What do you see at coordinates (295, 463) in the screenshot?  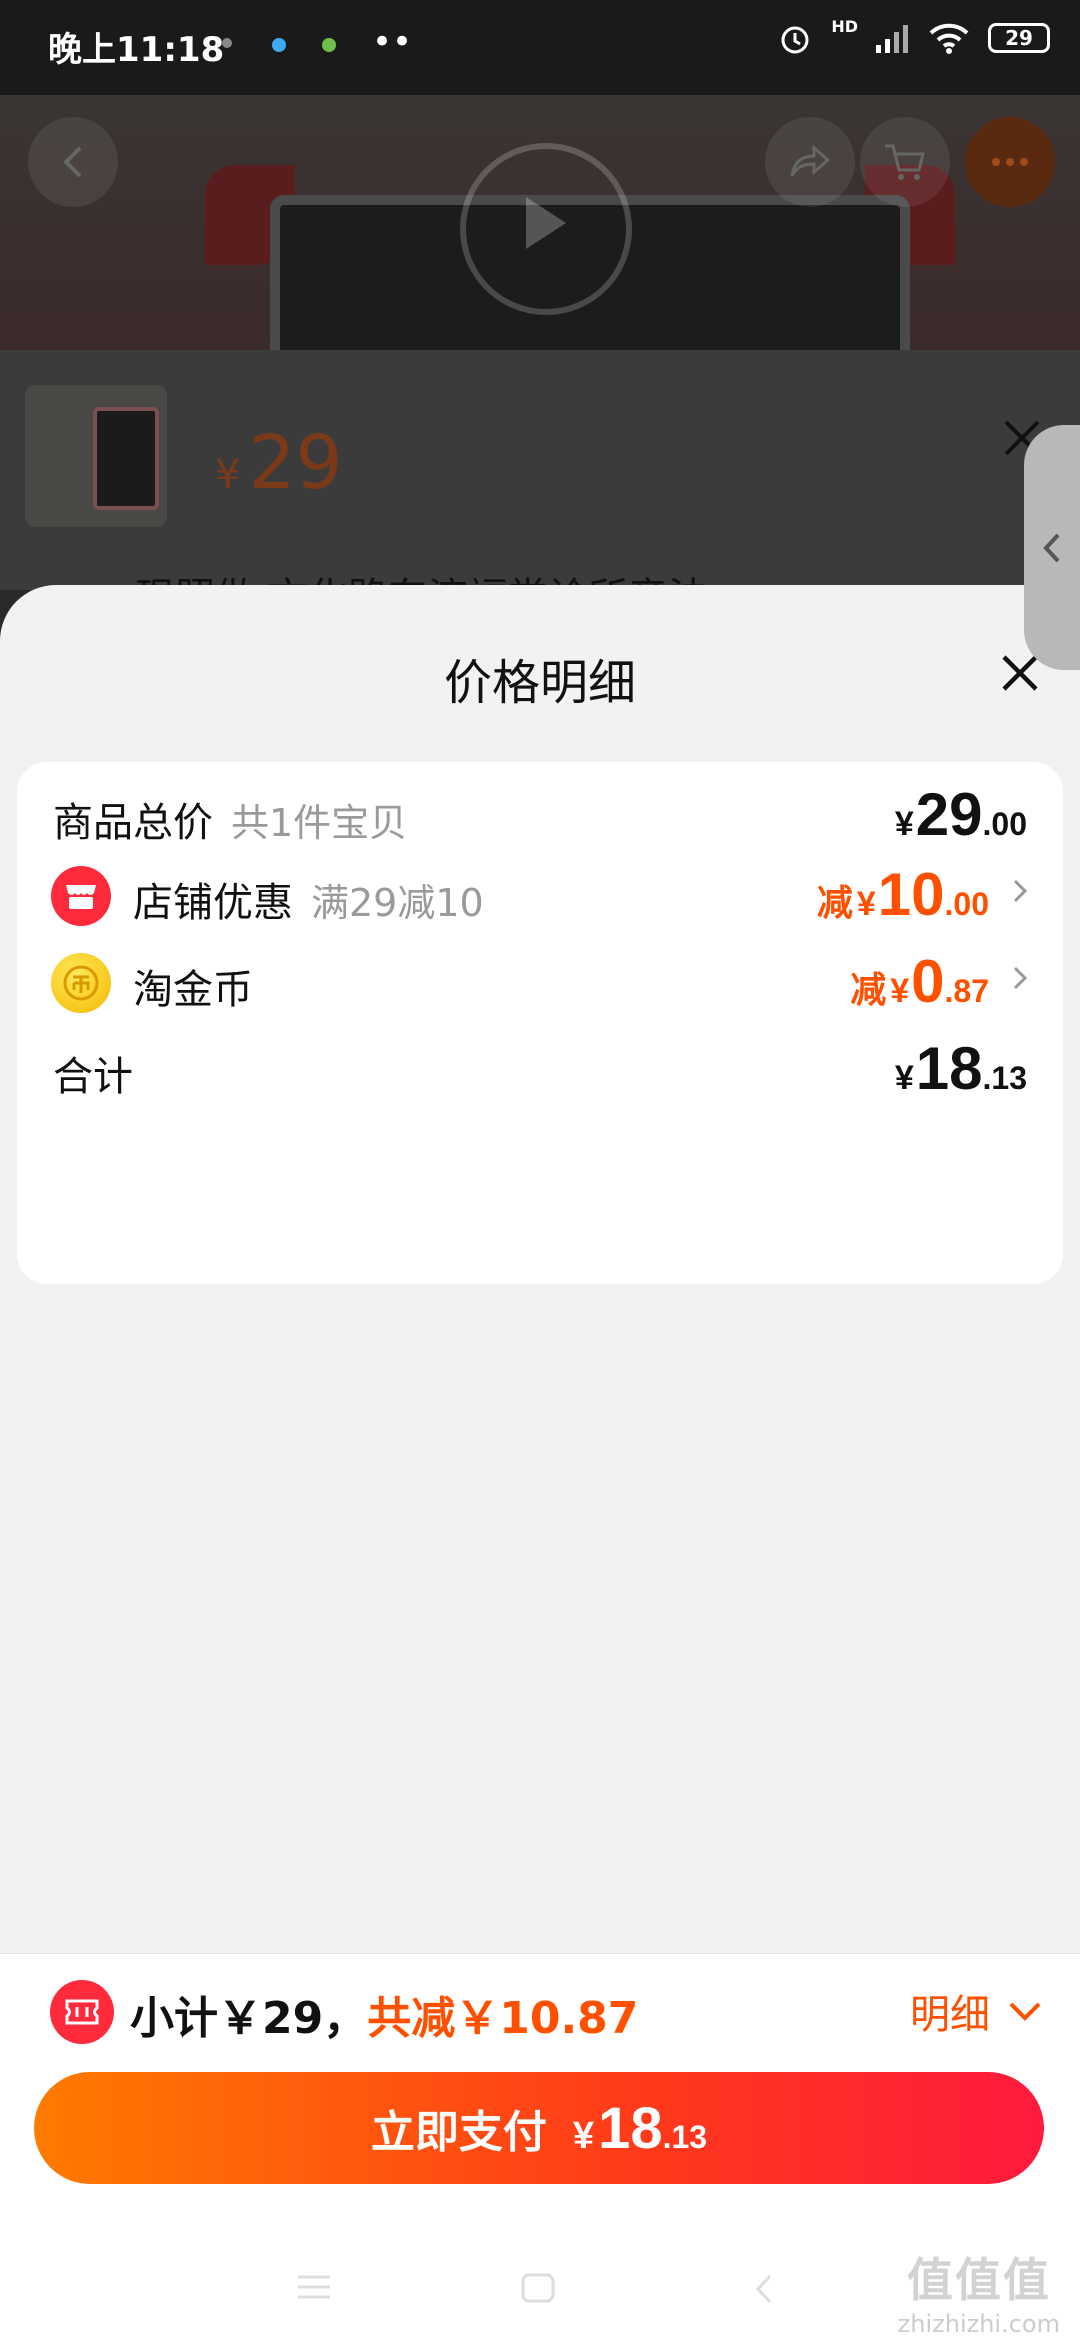 I see `price-value: 29` at bounding box center [295, 463].